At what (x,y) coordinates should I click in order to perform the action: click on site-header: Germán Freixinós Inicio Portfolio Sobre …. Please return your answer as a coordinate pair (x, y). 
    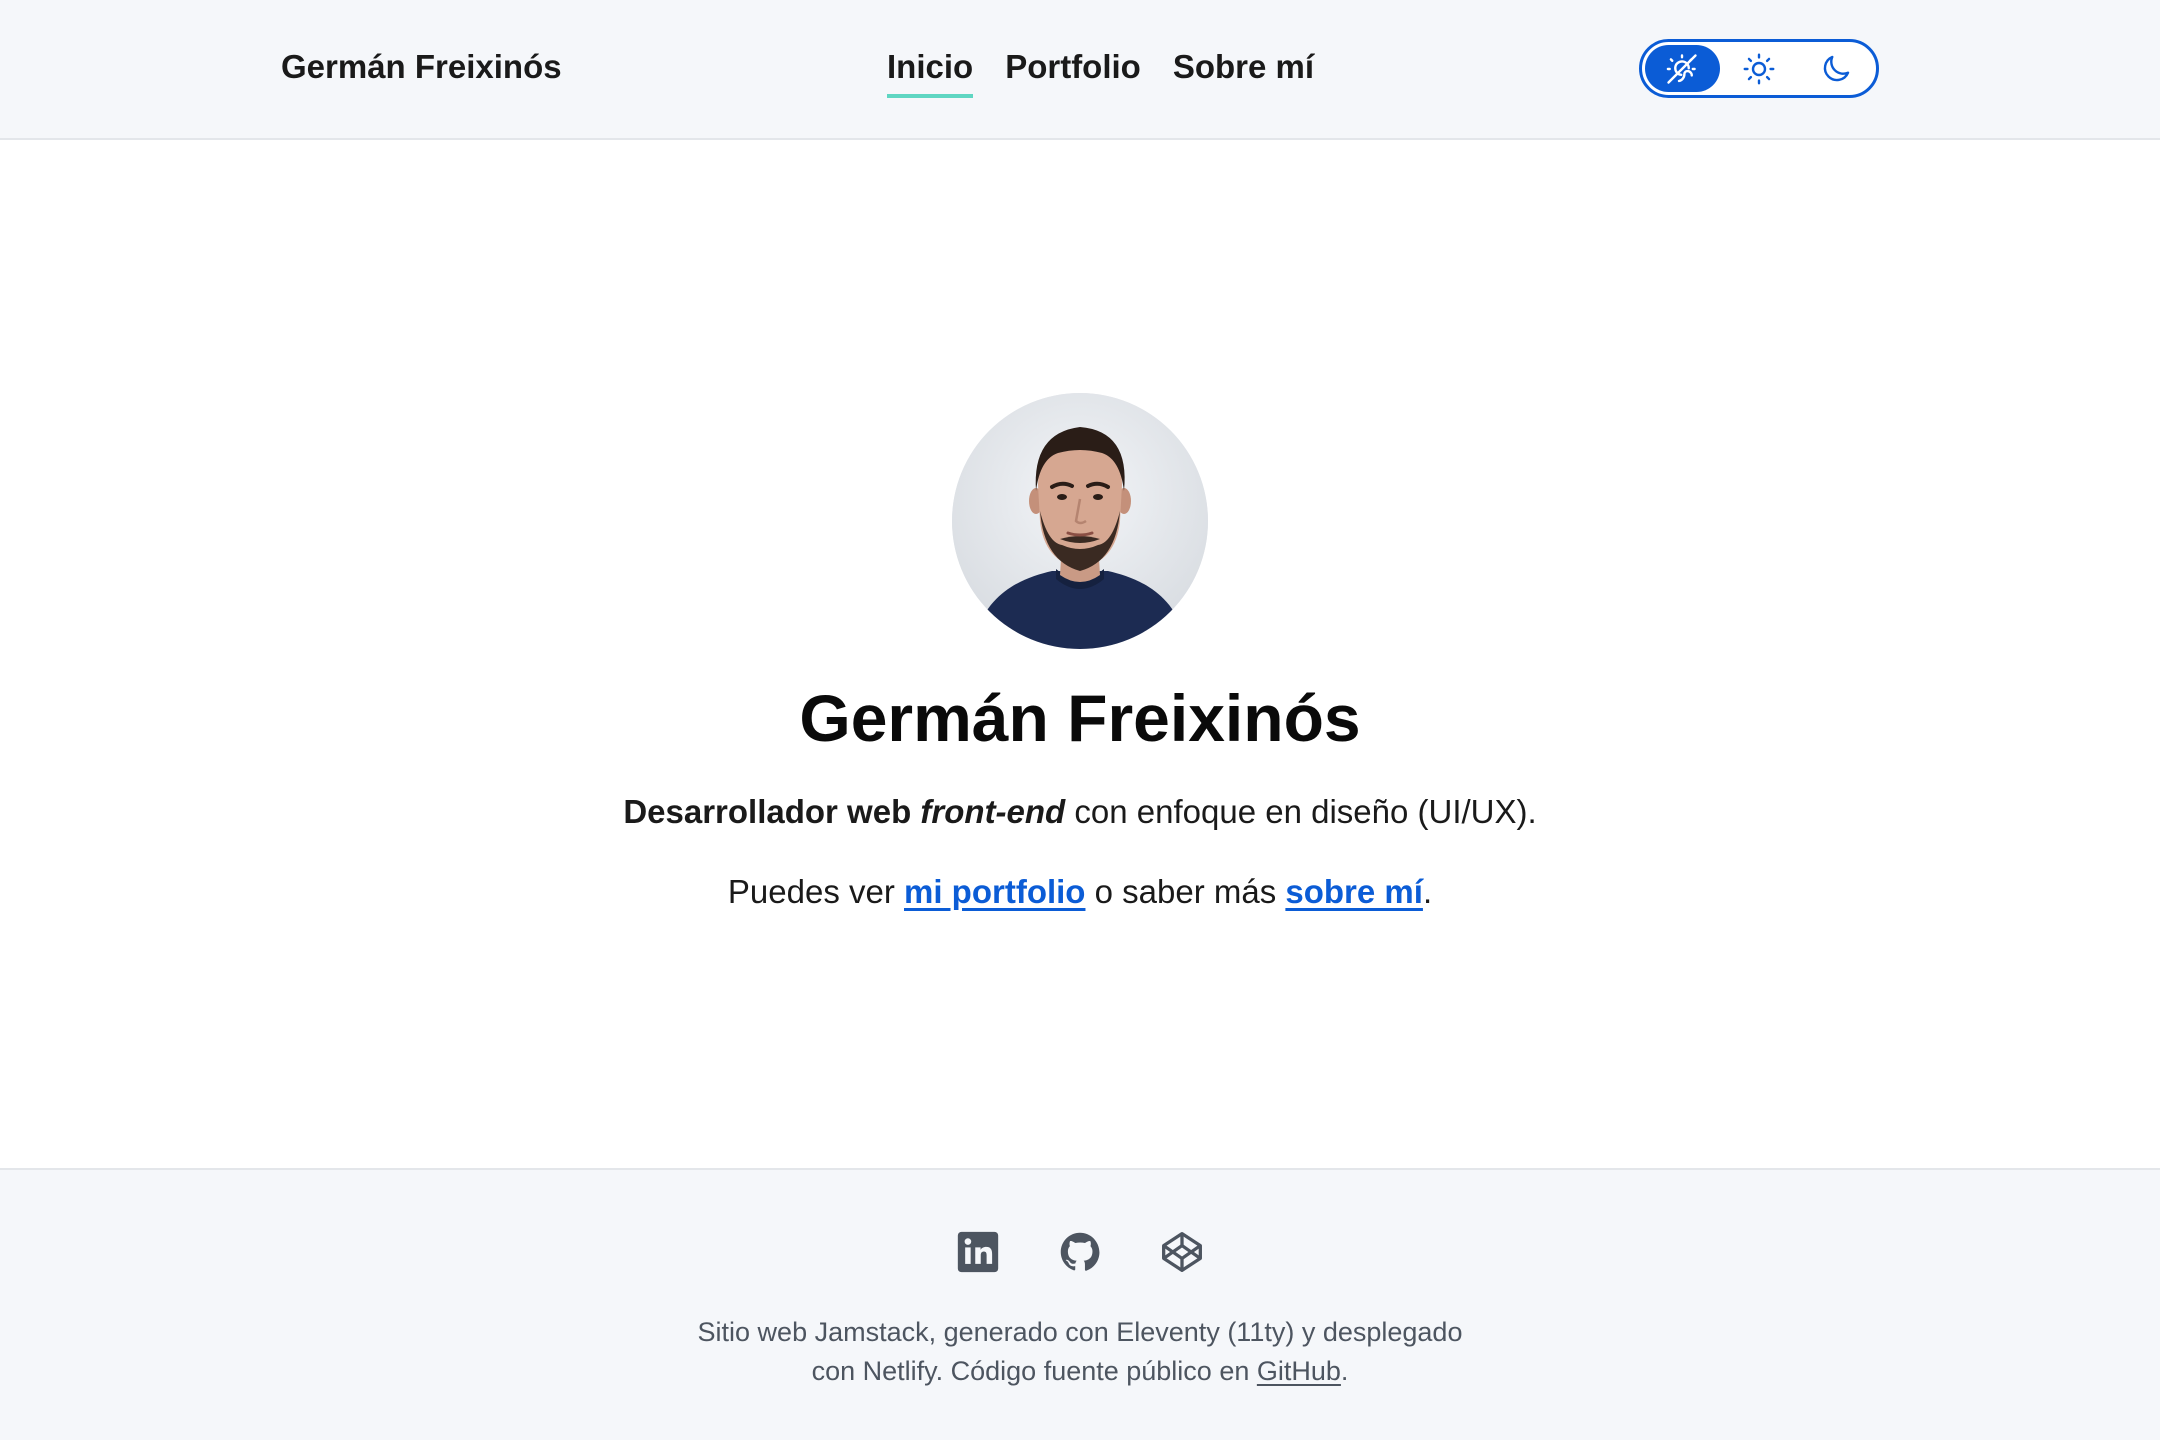
    Looking at the image, I should click on (1080, 70).